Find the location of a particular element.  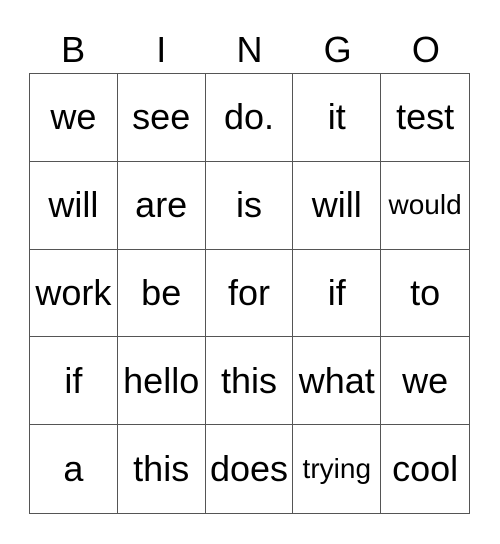

bingo-cell: are is located at coordinates (161, 205).